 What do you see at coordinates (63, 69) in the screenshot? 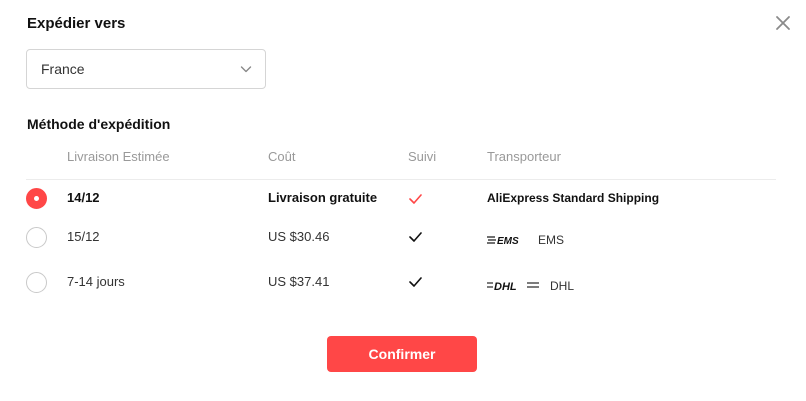
I see `country-select-value: France` at bounding box center [63, 69].